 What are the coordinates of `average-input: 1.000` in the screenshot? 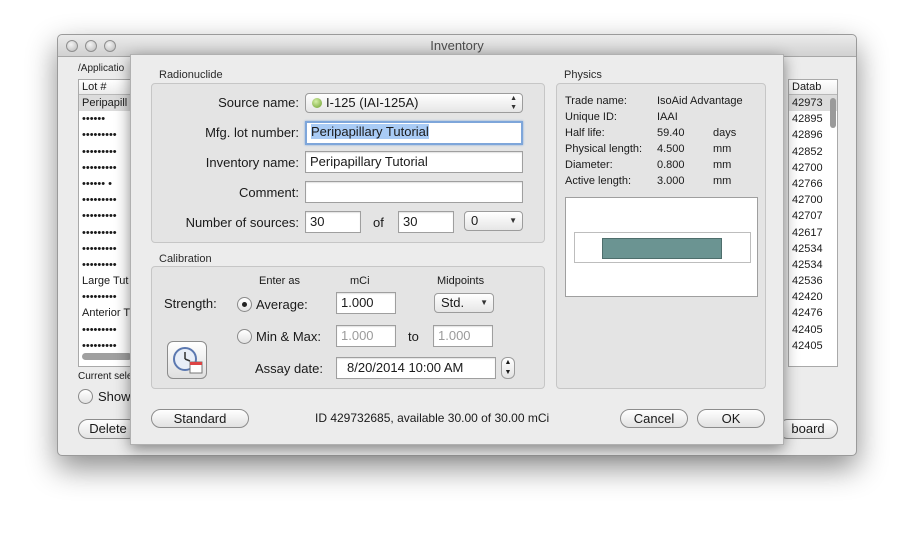 It's located at (366, 303).